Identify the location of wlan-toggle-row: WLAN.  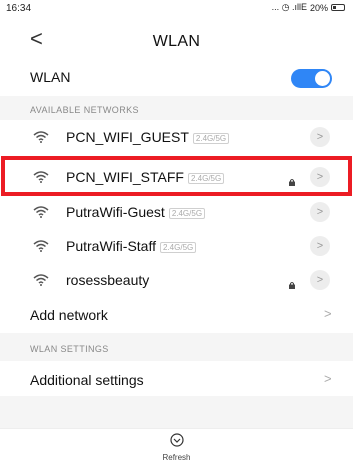
(176, 77).